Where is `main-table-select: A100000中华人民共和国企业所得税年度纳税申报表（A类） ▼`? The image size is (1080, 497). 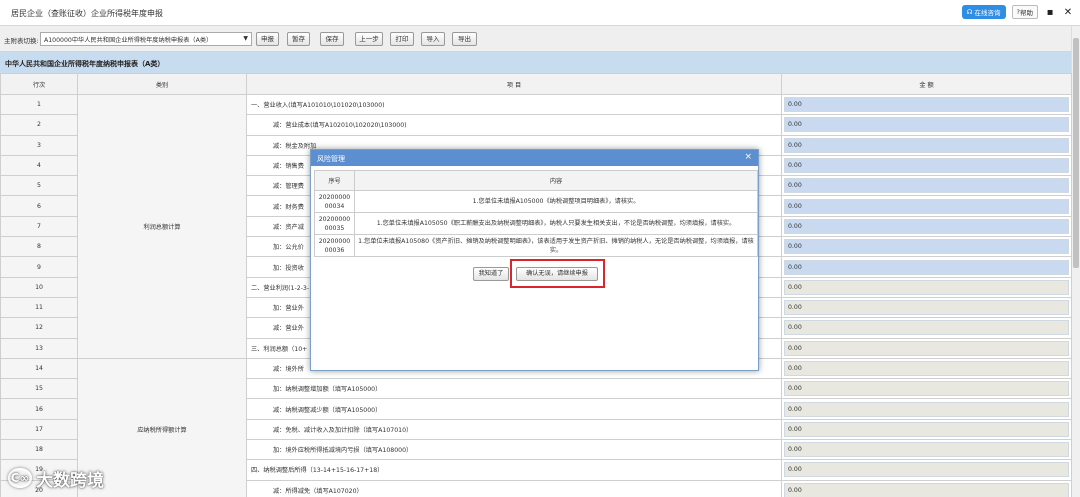 main-table-select: A100000中华人民共和国企业所得税年度纳税申报表（A类） ▼ is located at coordinates (146, 39).